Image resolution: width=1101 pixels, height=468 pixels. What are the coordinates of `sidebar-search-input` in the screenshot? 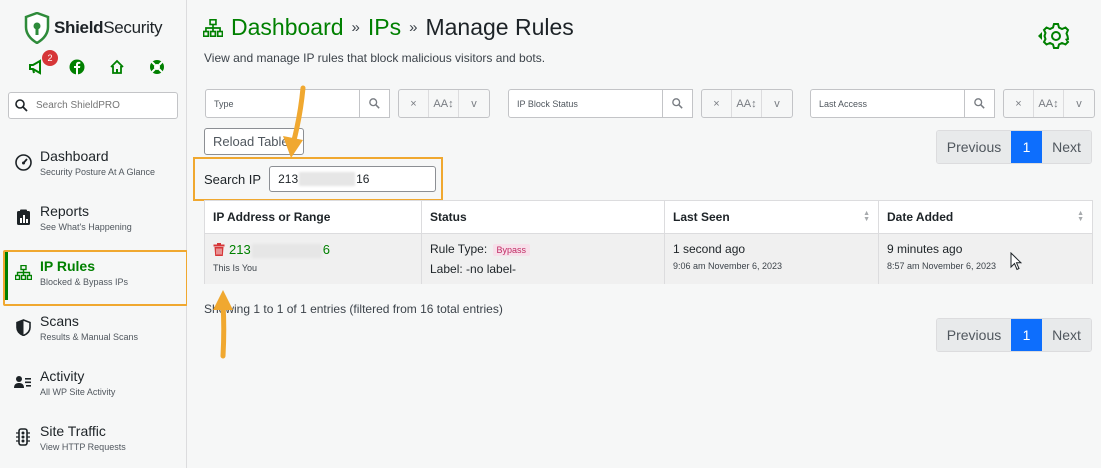 It's located at (101, 105).